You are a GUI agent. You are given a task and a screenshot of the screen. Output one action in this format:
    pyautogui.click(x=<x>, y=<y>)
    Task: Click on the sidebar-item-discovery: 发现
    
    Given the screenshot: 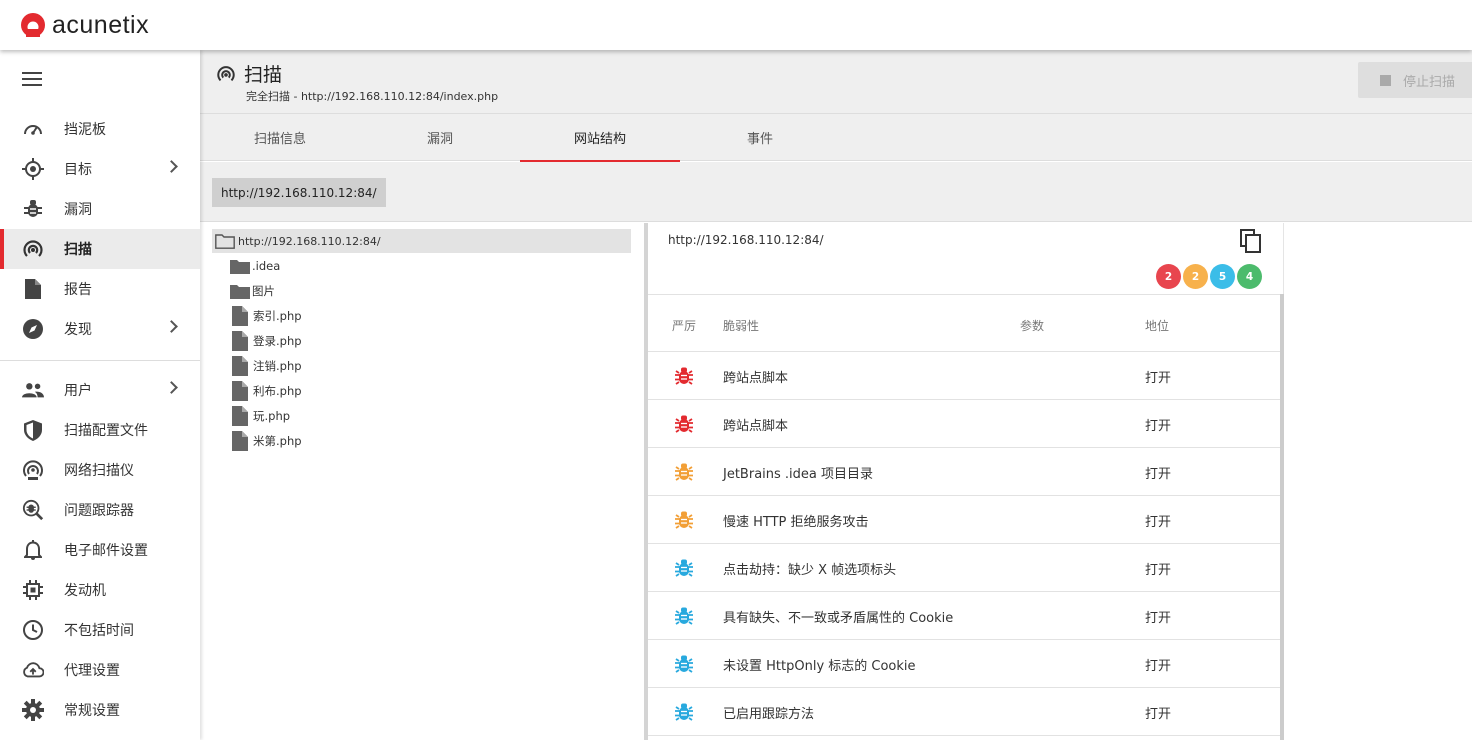 What is the action you would take?
    pyautogui.click(x=100, y=329)
    